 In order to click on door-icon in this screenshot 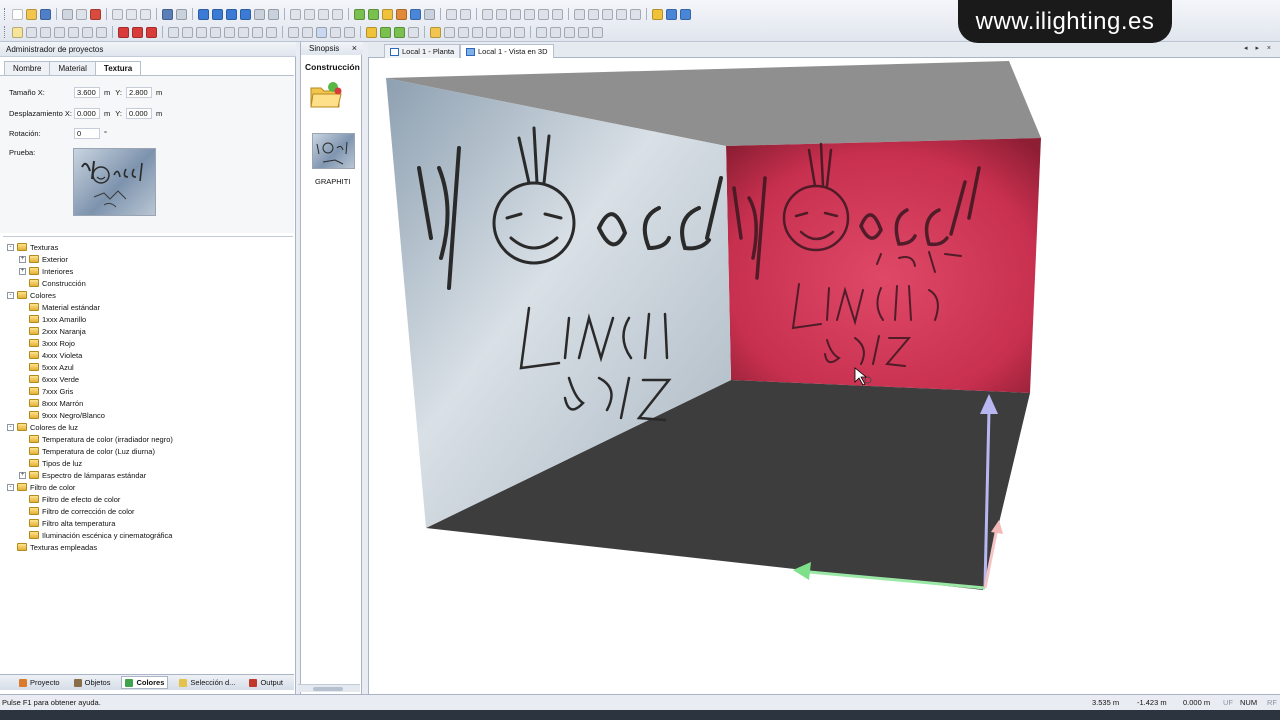, I will do `click(215, 32)`.